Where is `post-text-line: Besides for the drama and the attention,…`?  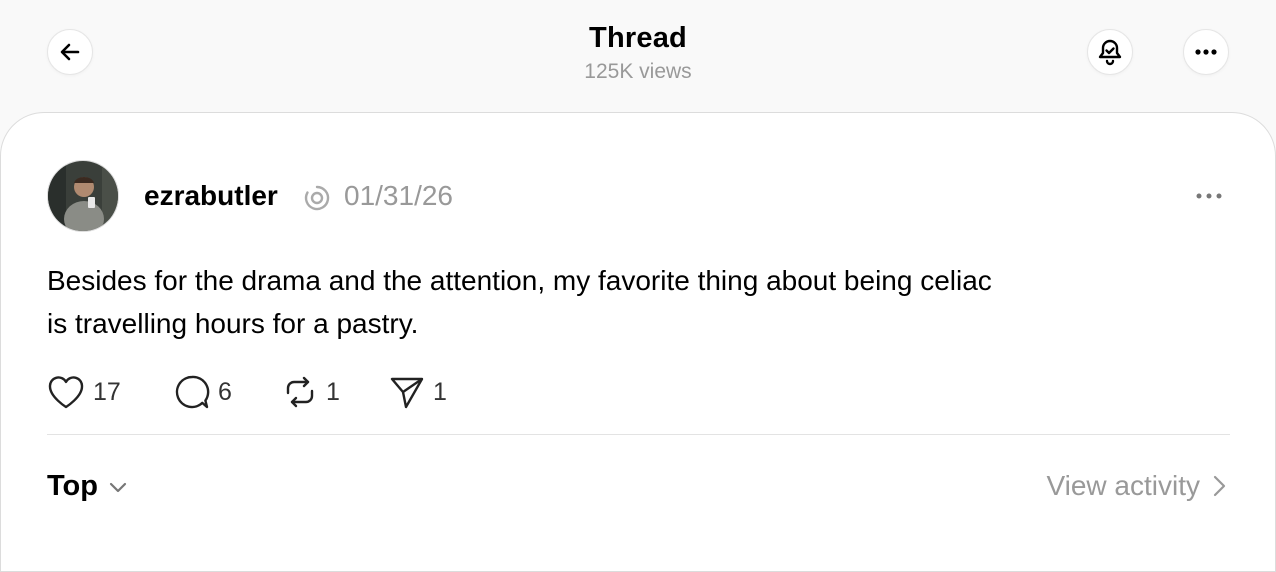 post-text-line: Besides for the drama and the attention,… is located at coordinates (519, 280).